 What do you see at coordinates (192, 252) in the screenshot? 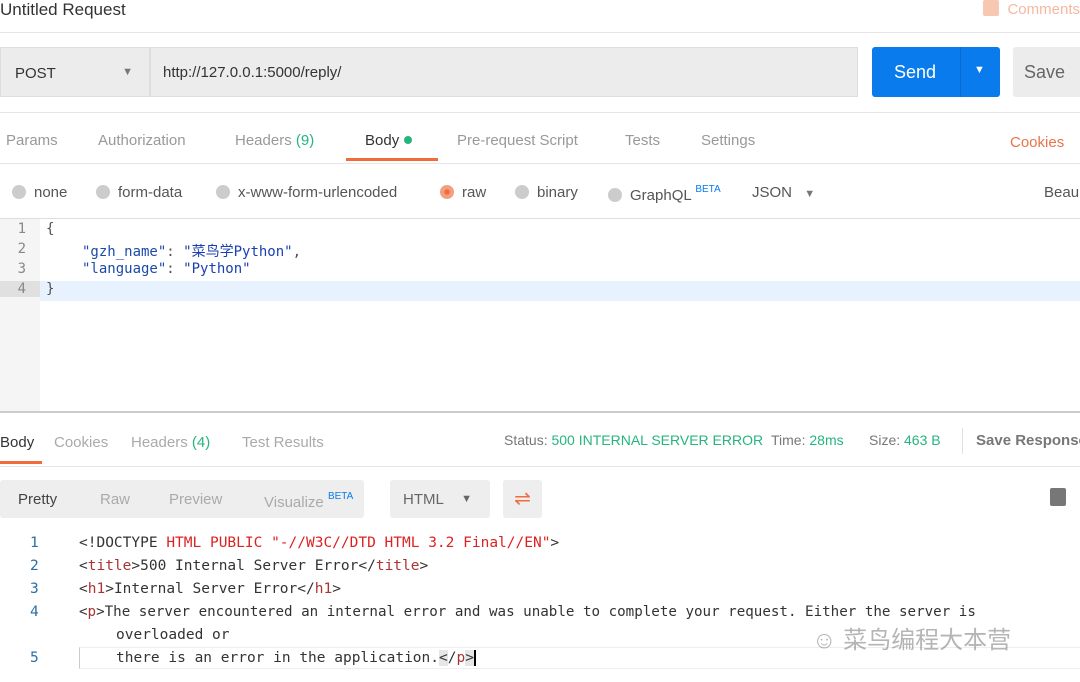
I see `code-line: "gzh_name": "菜鸟学Python",` at bounding box center [192, 252].